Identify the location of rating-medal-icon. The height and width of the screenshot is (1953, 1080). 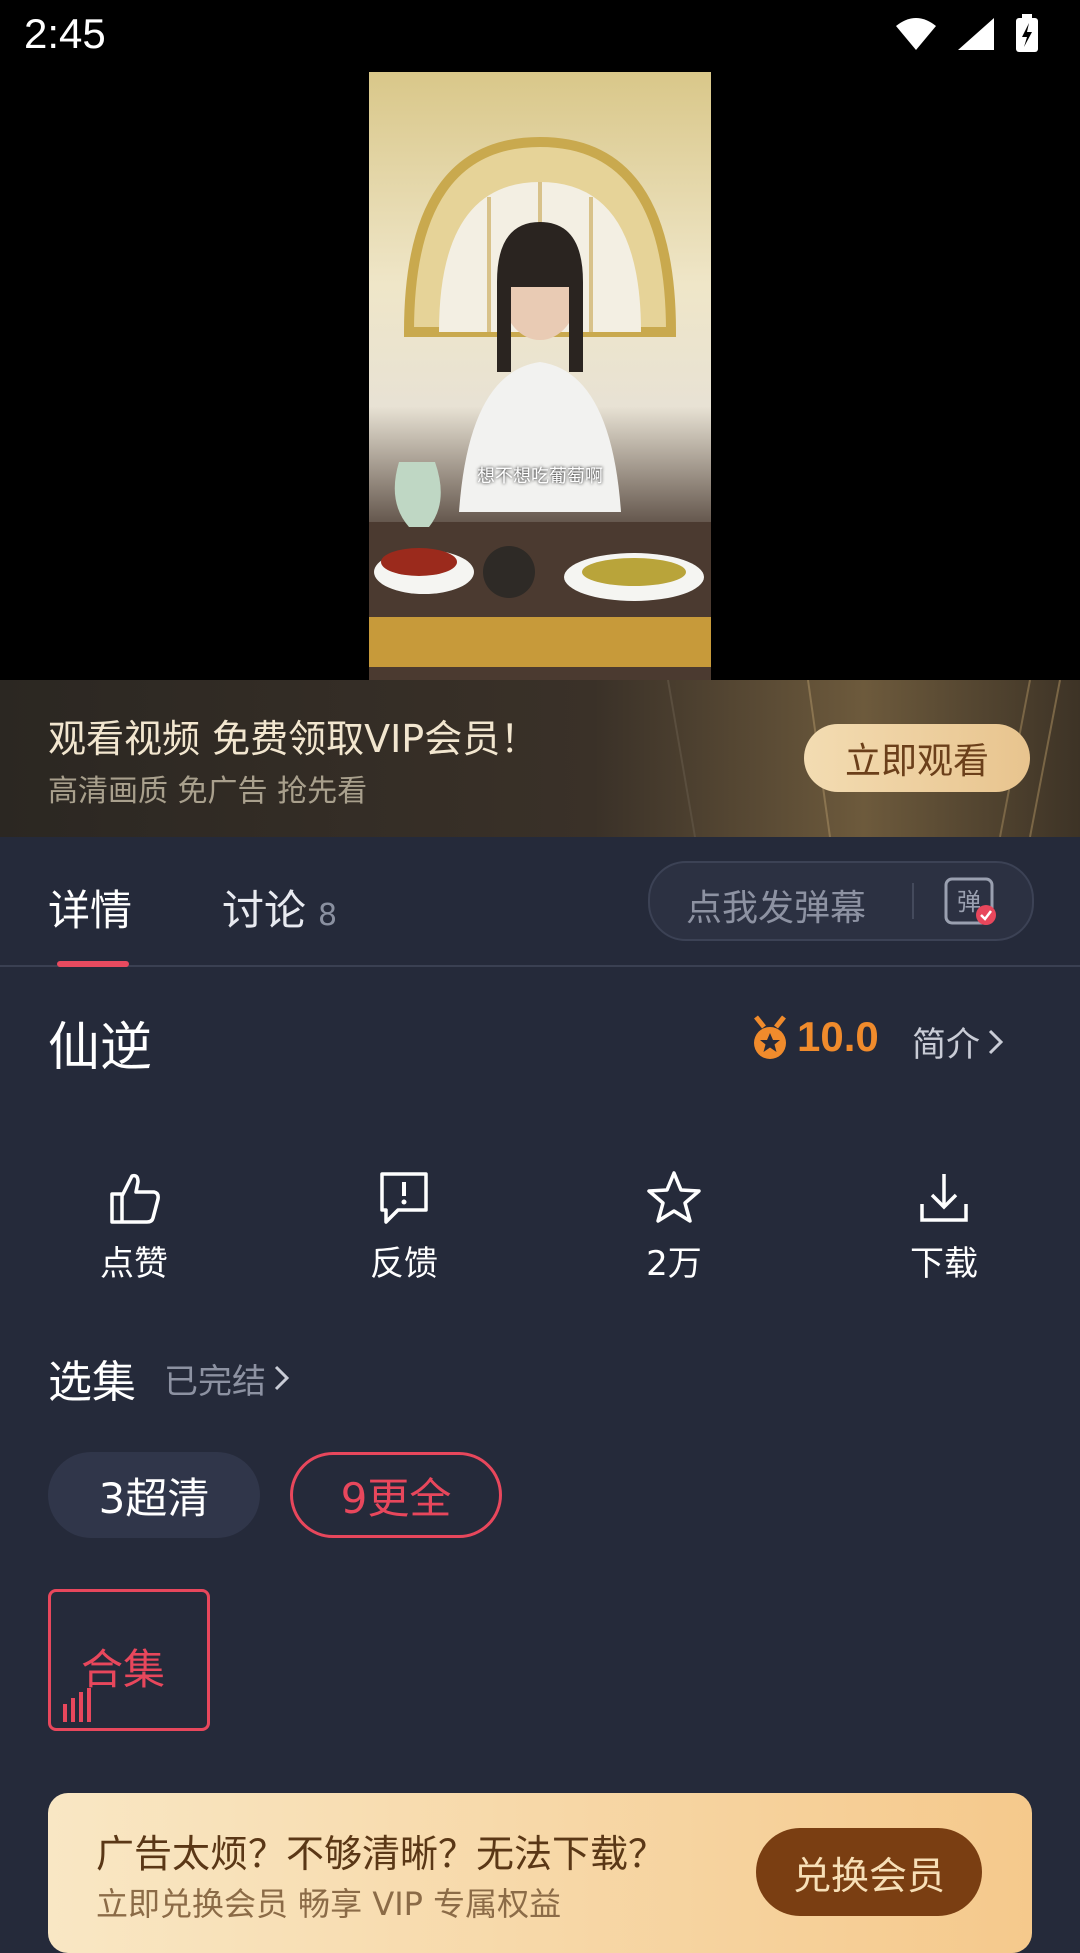
(770, 1037).